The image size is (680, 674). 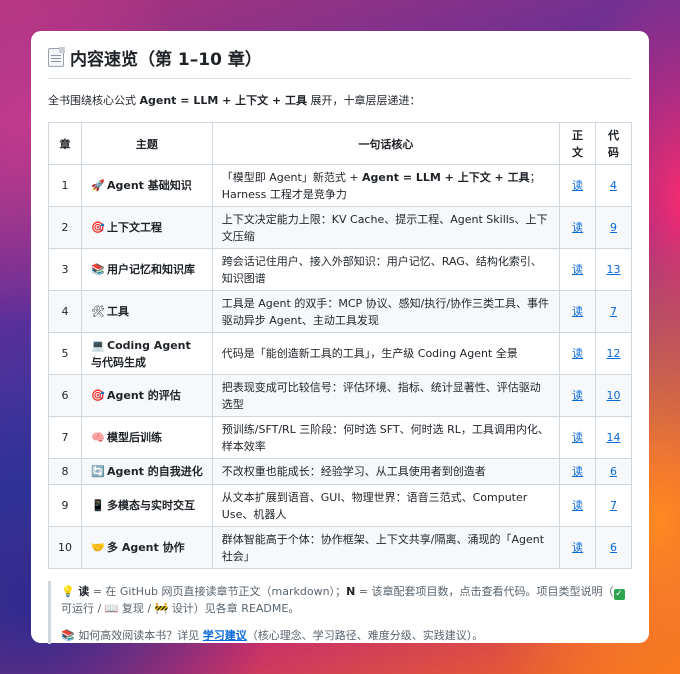 I want to click on code-count-link: 12, so click(x=614, y=353).